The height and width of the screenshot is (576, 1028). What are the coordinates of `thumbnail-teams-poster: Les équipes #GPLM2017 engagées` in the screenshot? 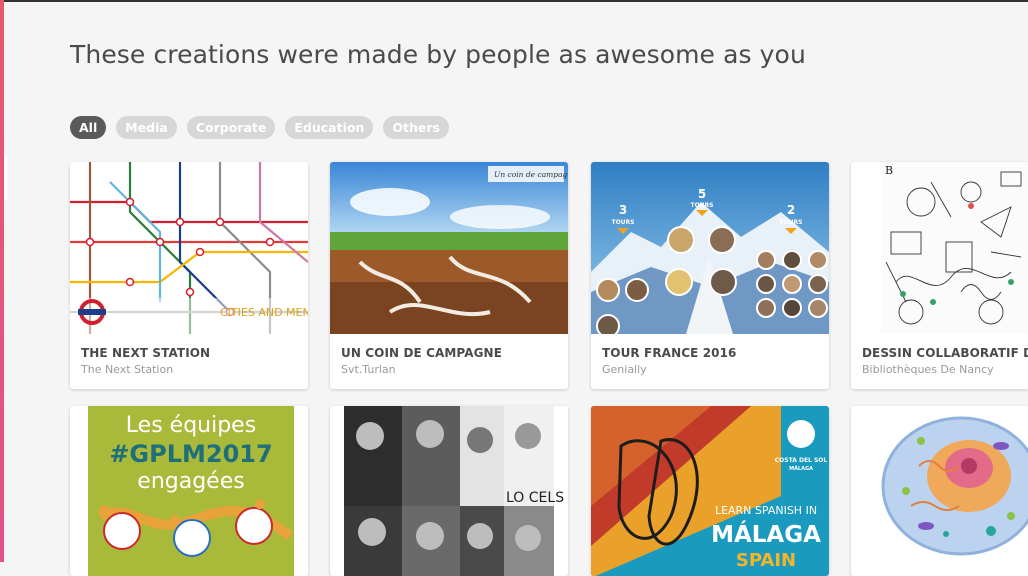 It's located at (189, 491).